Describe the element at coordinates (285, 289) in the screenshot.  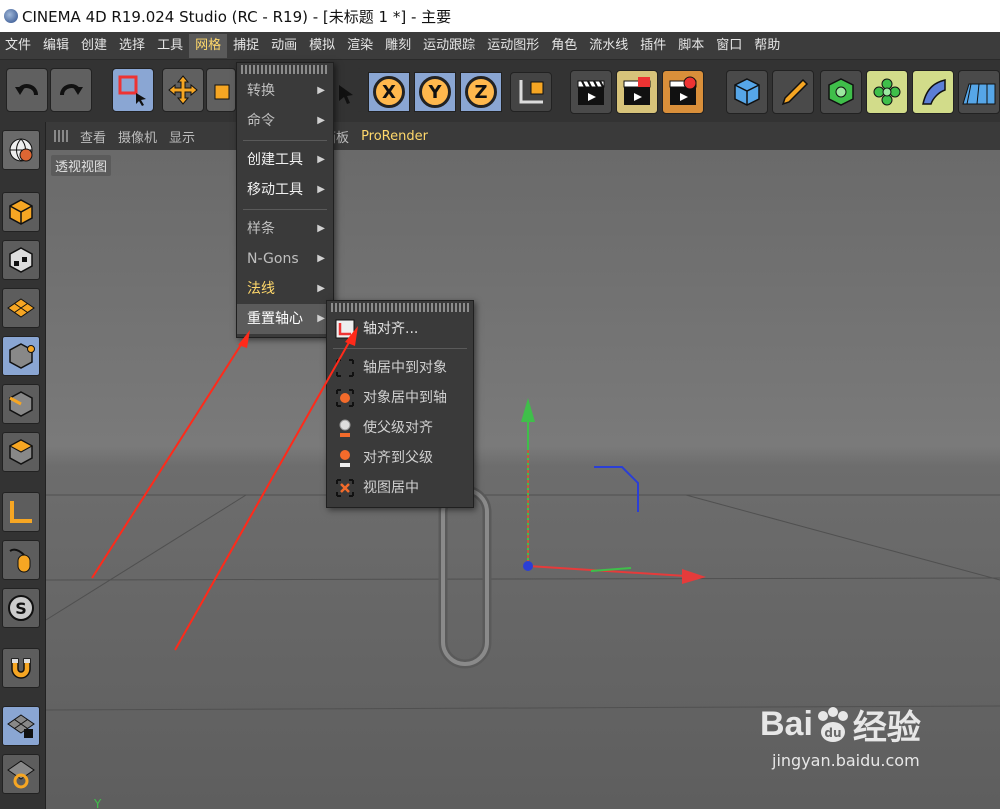
I see `menu-item-normals: 法线 ▶` at that location.